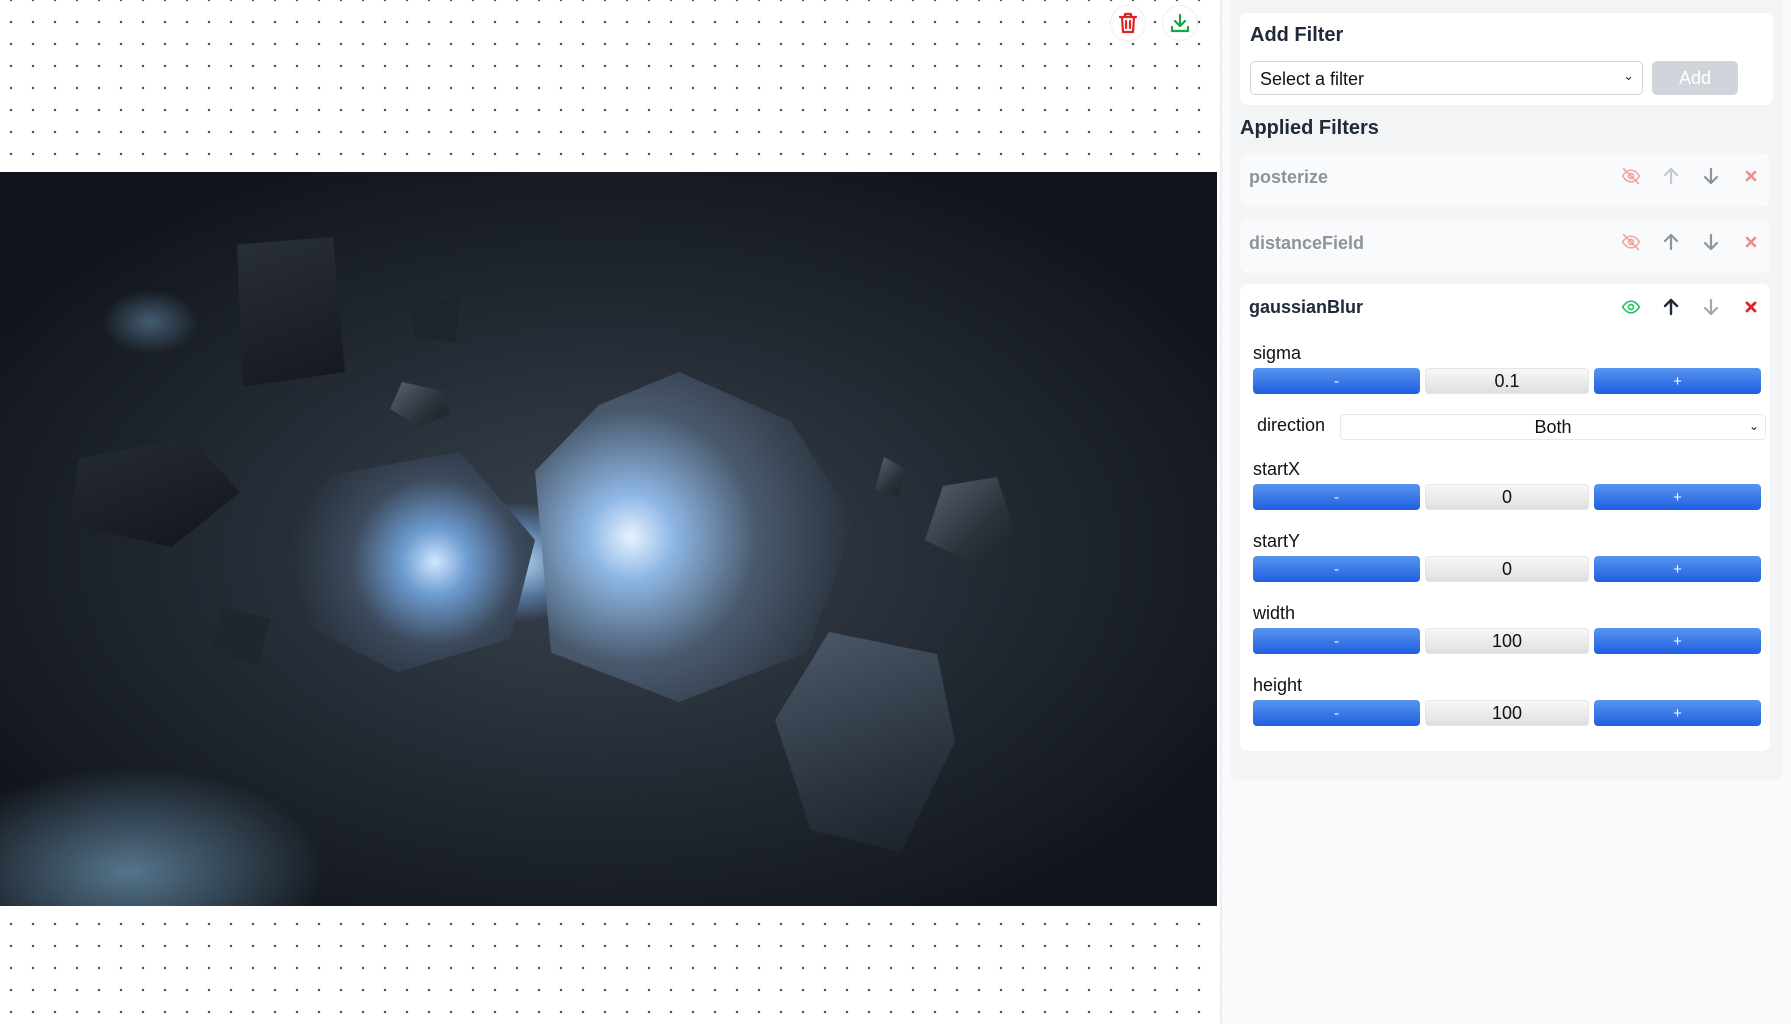 The height and width of the screenshot is (1024, 1791). I want to click on width-increment-button: +, so click(1677, 641).